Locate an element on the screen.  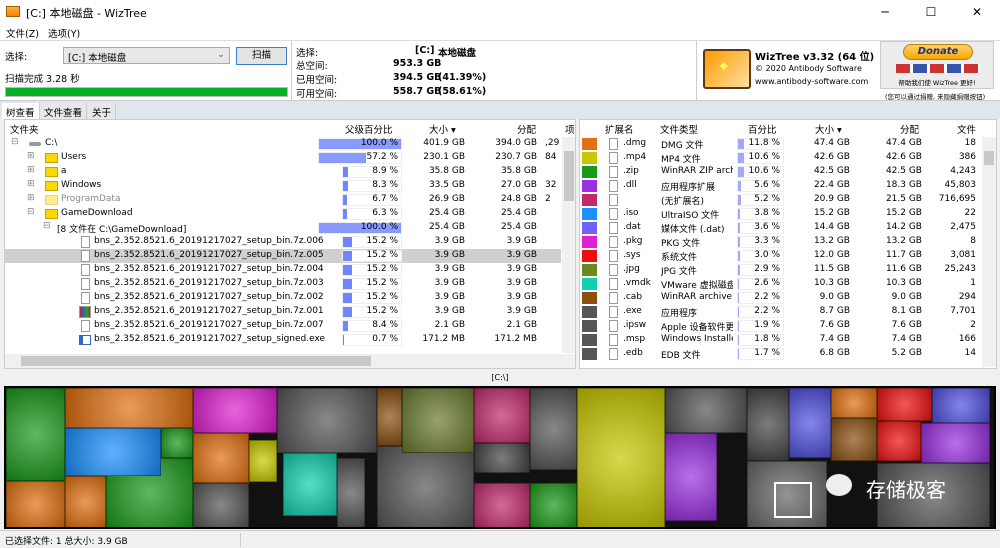
minimize-button: ─ is located at coordinates (885, 12).